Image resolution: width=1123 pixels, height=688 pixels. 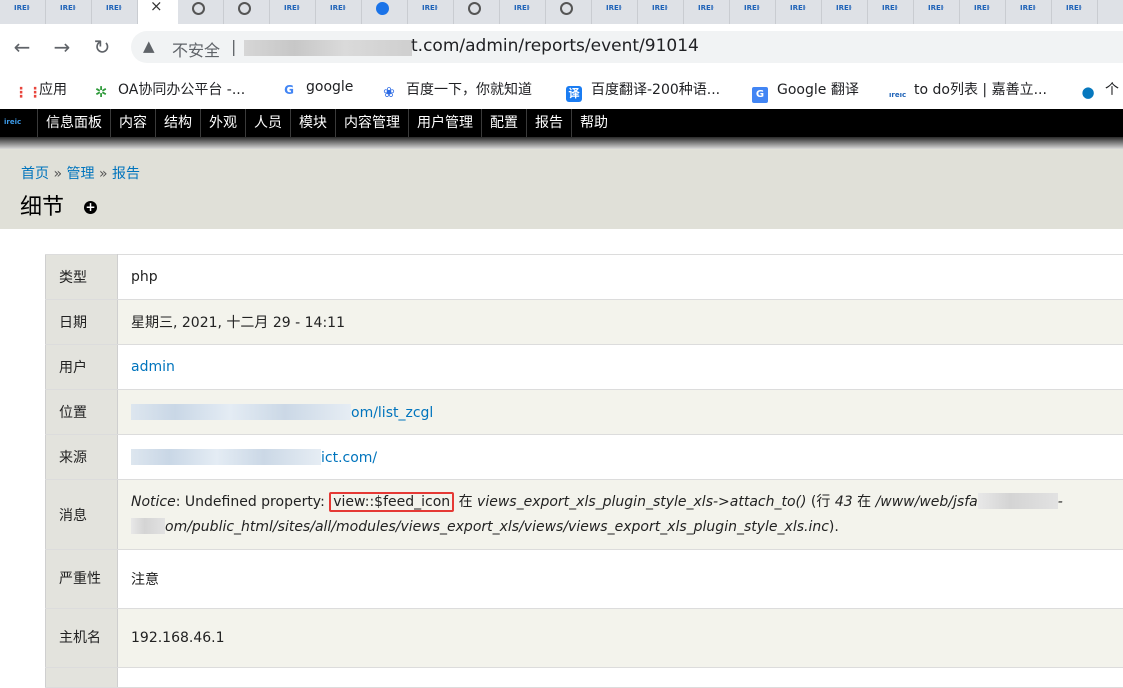 I want to click on breadcrumb-home: 首页, so click(x=35, y=174).